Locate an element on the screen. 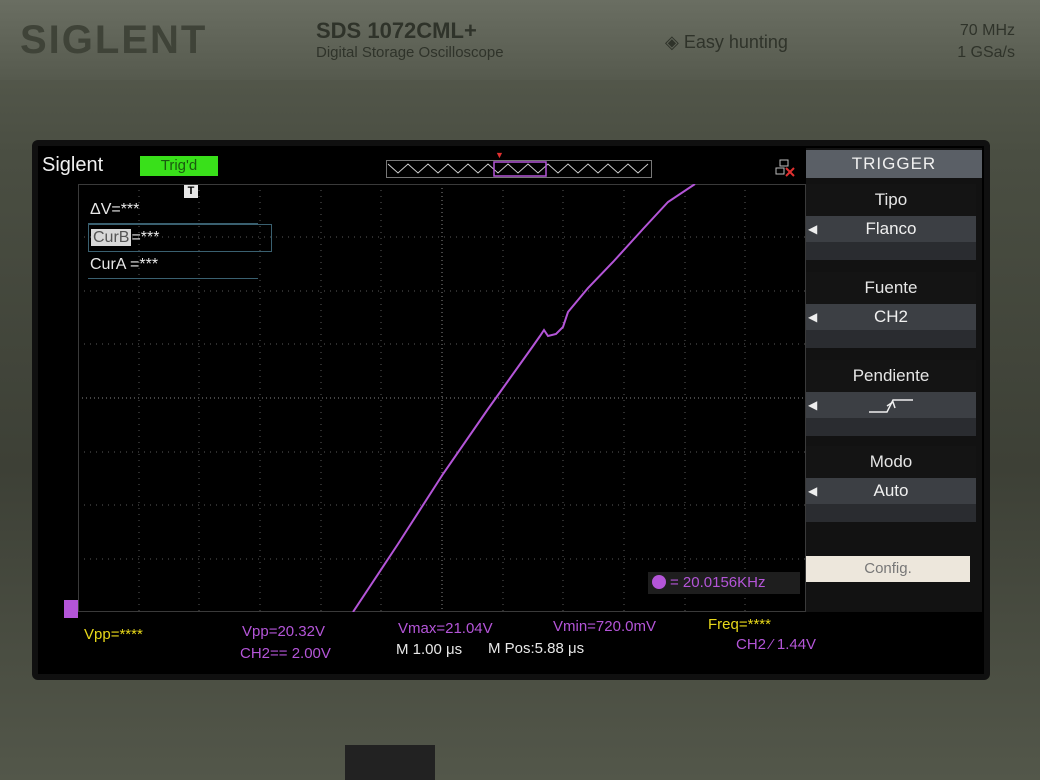  ch1-vpp-readout: Vpp=**** is located at coordinates (113, 634).